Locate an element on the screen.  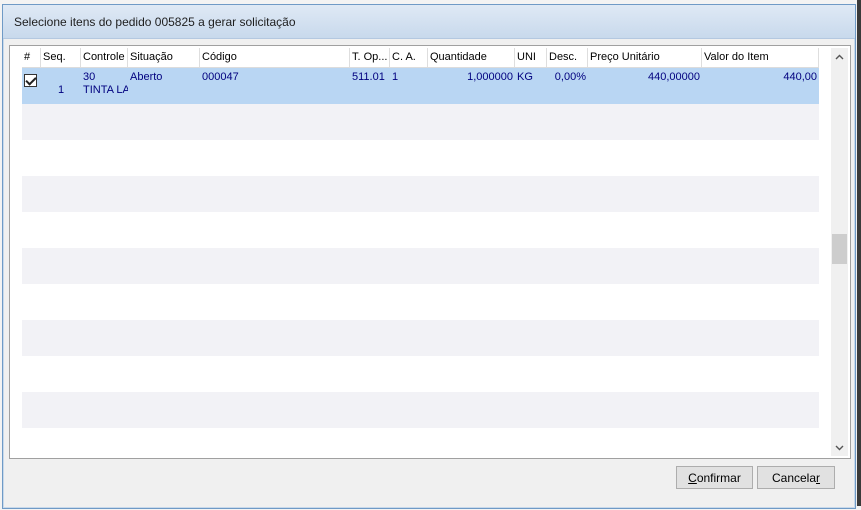
col-header-ca: C. A. is located at coordinates (409, 57).